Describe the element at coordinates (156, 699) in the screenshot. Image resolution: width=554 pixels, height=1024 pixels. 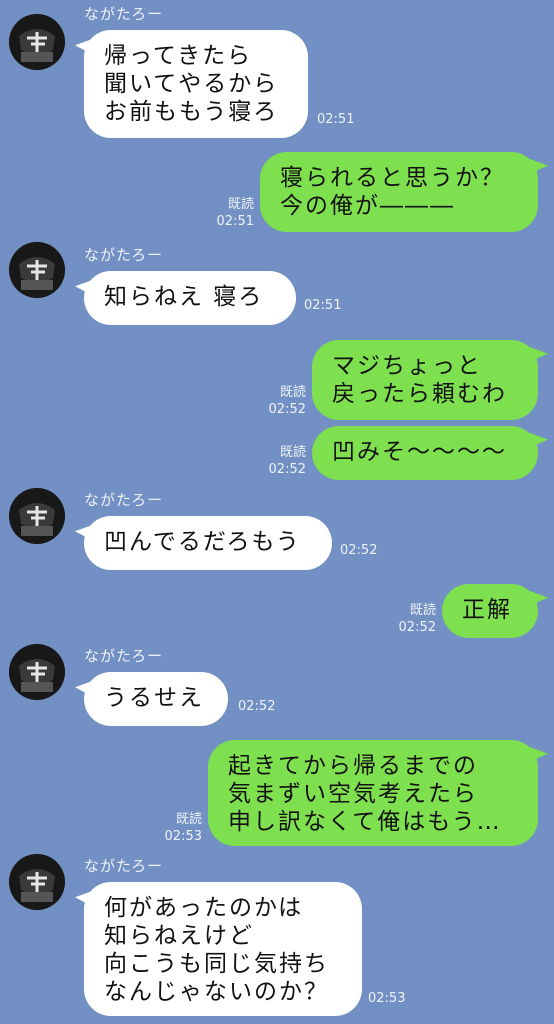
I see `message-bubble: うるせえ` at that location.